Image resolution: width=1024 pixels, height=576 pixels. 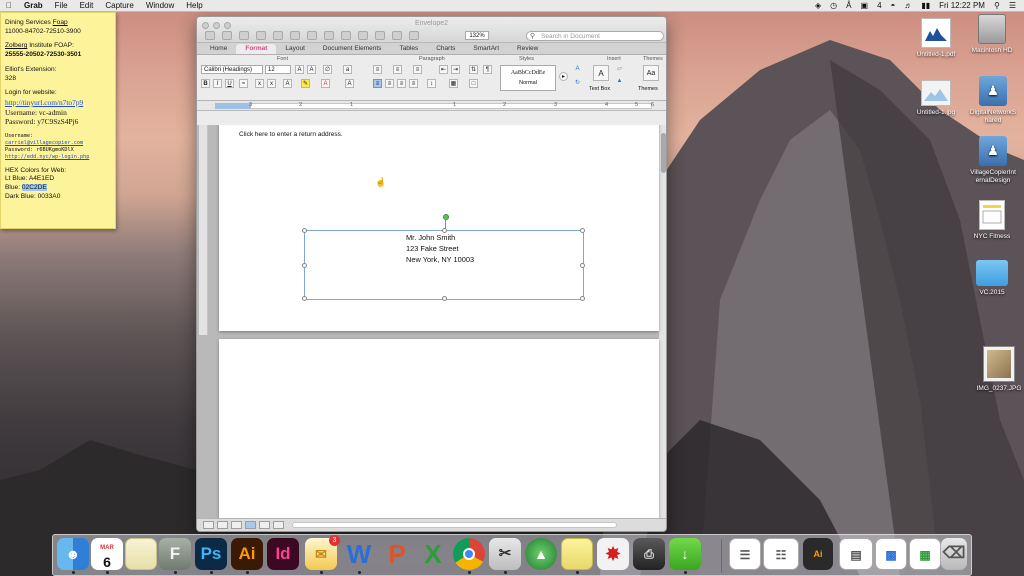 What do you see at coordinates (893, 5) in the screenshot?
I see `wifi-icon: ◓` at bounding box center [893, 5].